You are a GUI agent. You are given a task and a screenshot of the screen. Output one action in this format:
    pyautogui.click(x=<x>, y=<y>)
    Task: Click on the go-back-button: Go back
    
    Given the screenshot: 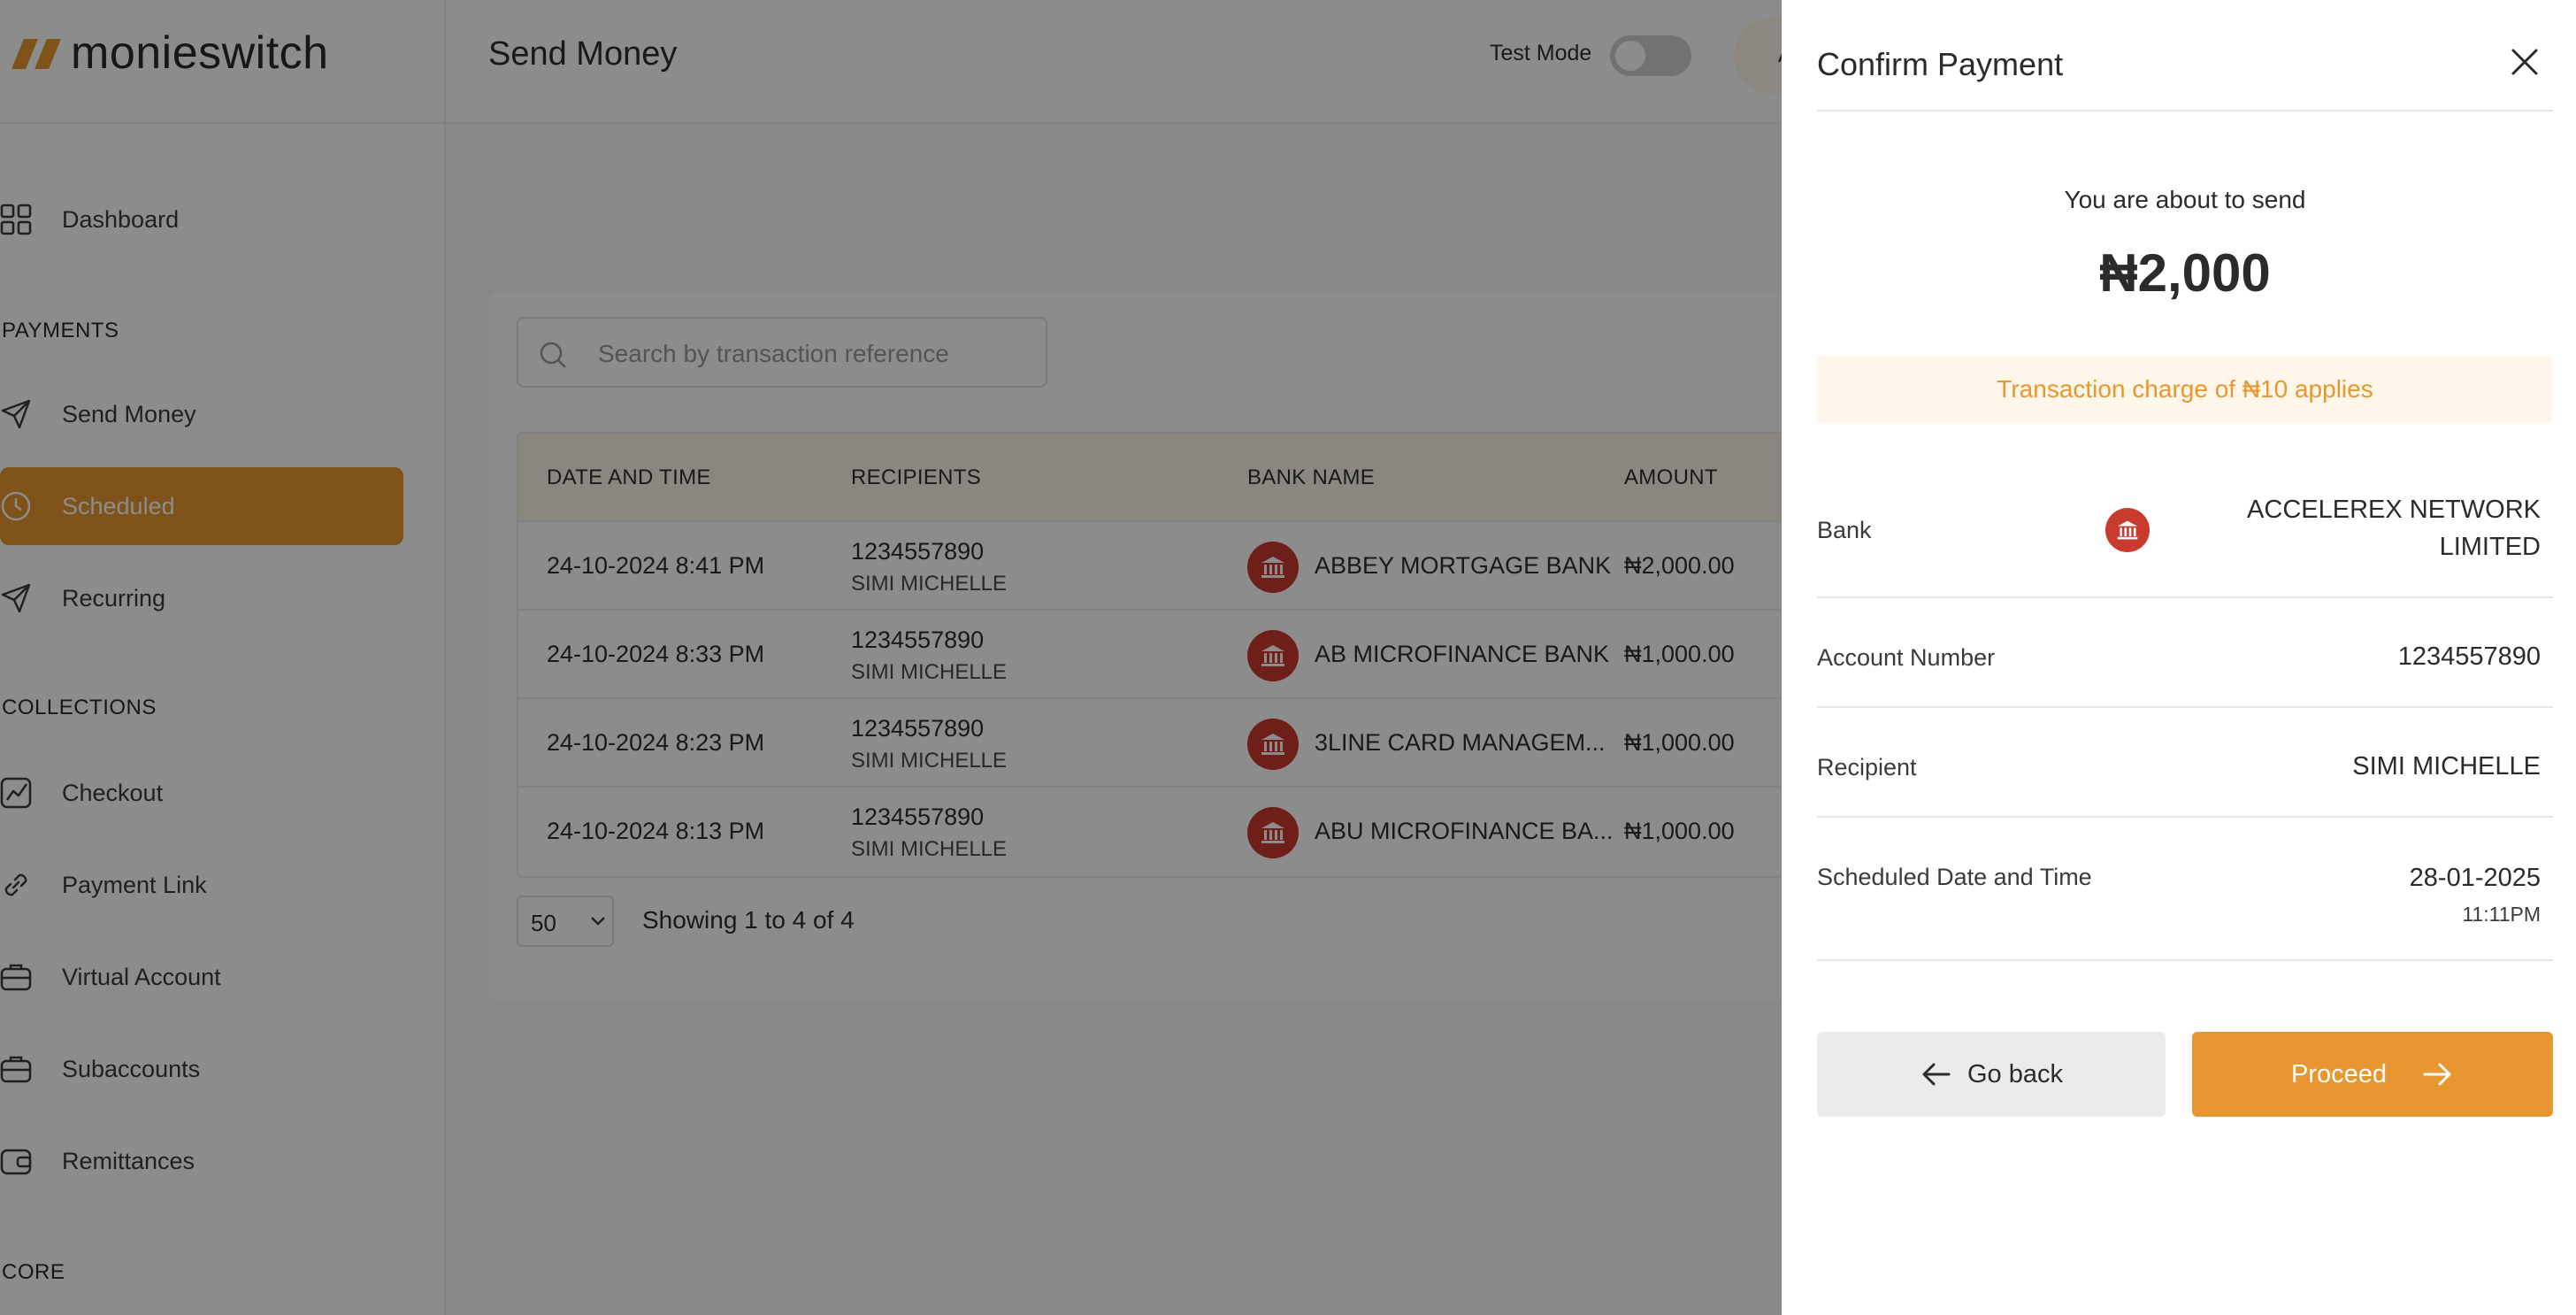 What is the action you would take?
    pyautogui.click(x=1991, y=1074)
    